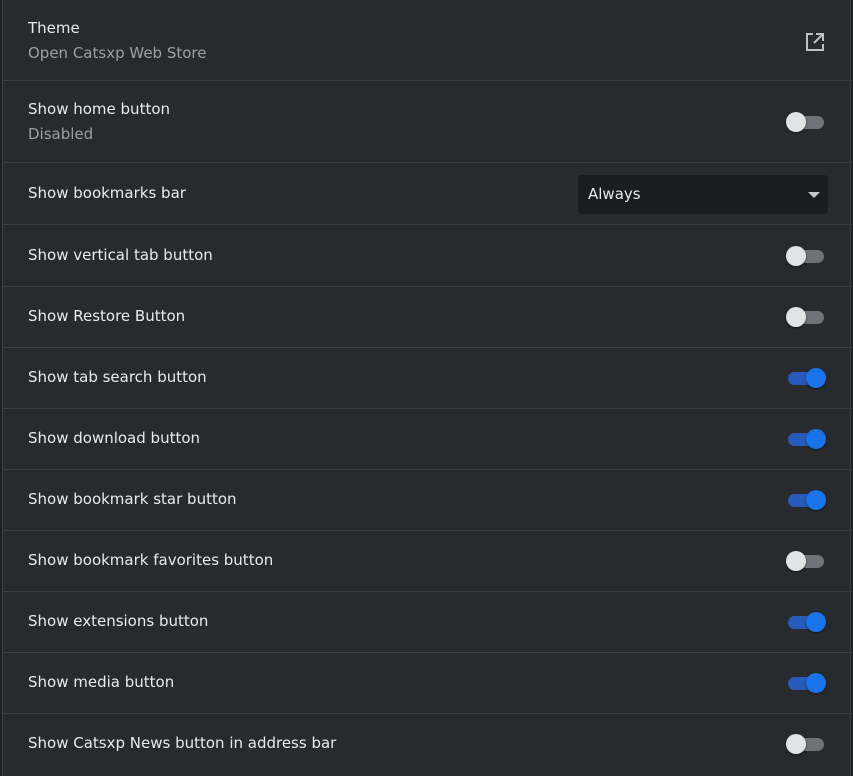 The height and width of the screenshot is (776, 853). I want to click on extensions-button-toggle, so click(806, 622).